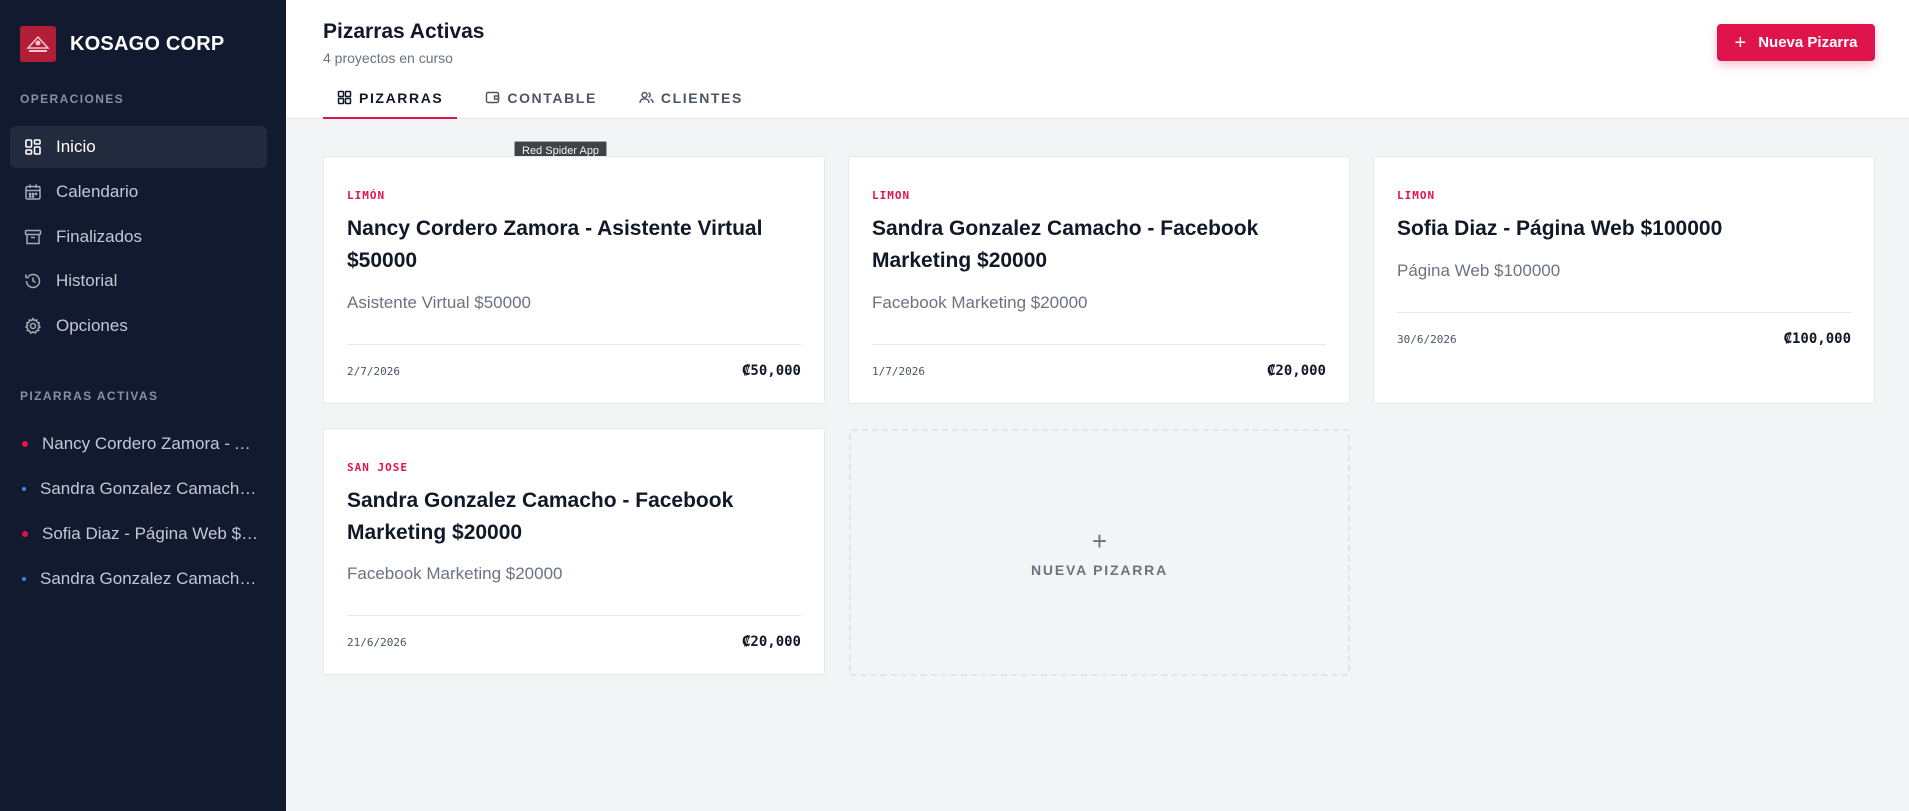 This screenshot has height=811, width=1909. What do you see at coordinates (373, 371) in the screenshot?
I see `card-date: 2/7/2026` at bounding box center [373, 371].